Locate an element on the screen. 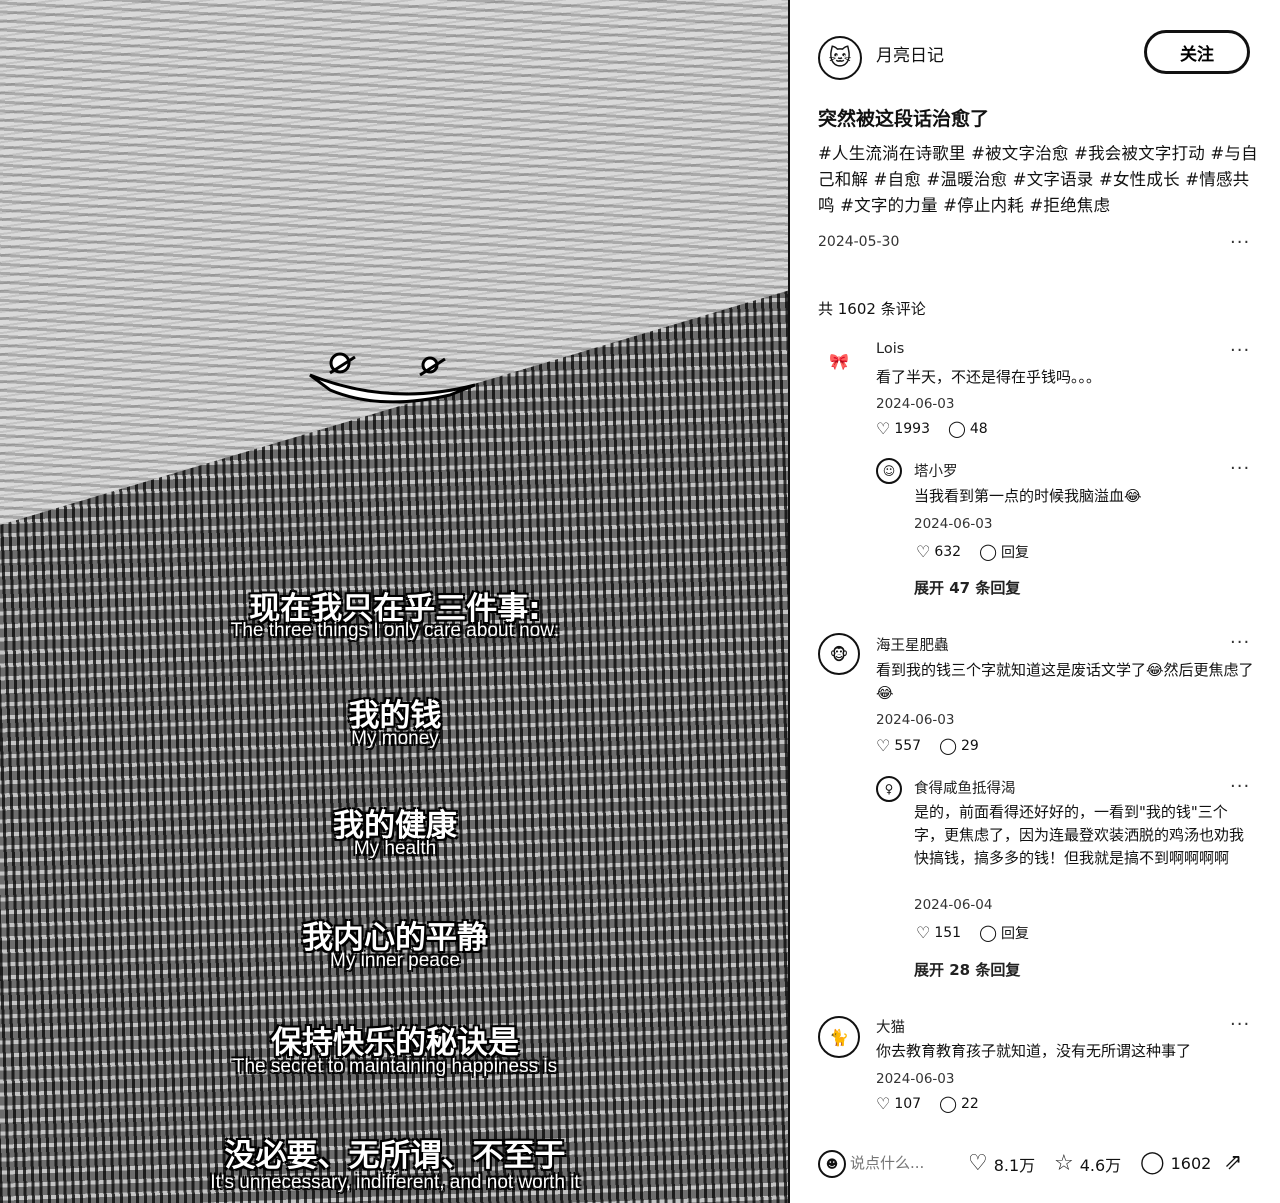 The height and width of the screenshot is (1203, 1280). reply-avatar: ☺ is located at coordinates (889, 471).